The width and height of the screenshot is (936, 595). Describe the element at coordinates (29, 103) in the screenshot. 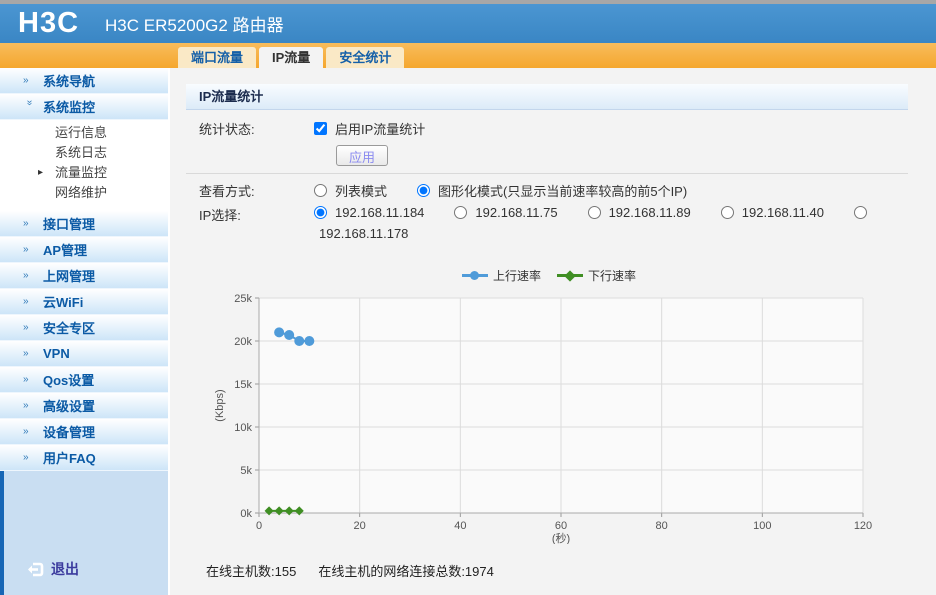

I see `chevron-down-icon: »` at that location.